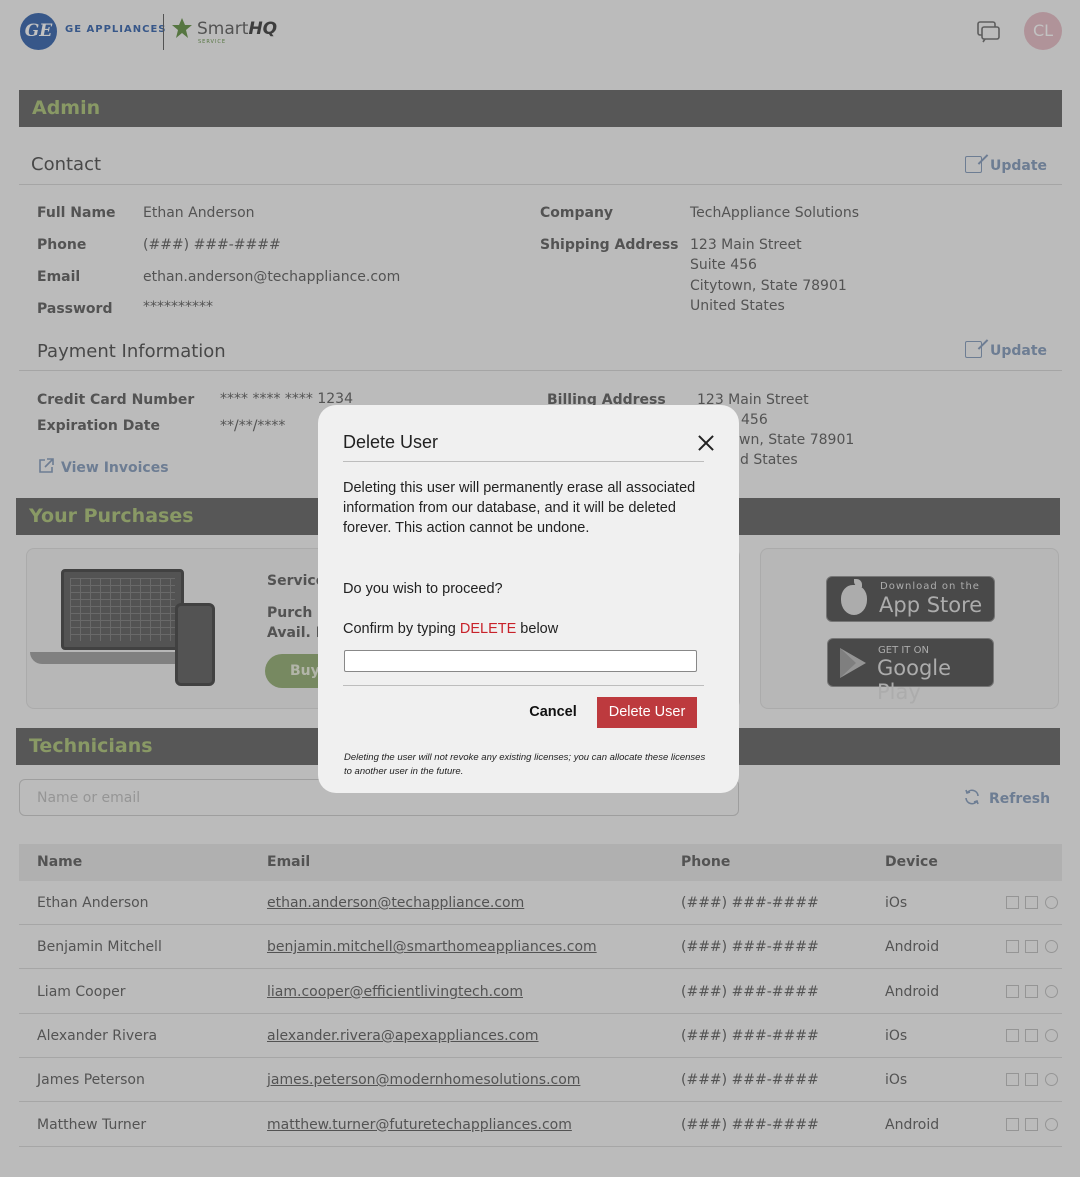 The height and width of the screenshot is (1177, 1080). What do you see at coordinates (488, 629) in the screenshot?
I see `confirm-keyword: DELETE` at bounding box center [488, 629].